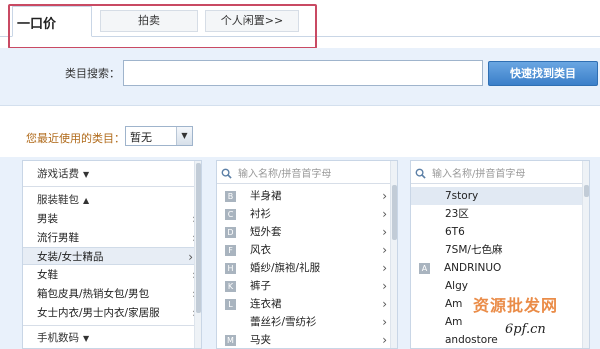  Describe the element at coordinates (117, 294) in the screenshot. I see `category-item: 箱包皮具/热销女包/男包›` at that location.